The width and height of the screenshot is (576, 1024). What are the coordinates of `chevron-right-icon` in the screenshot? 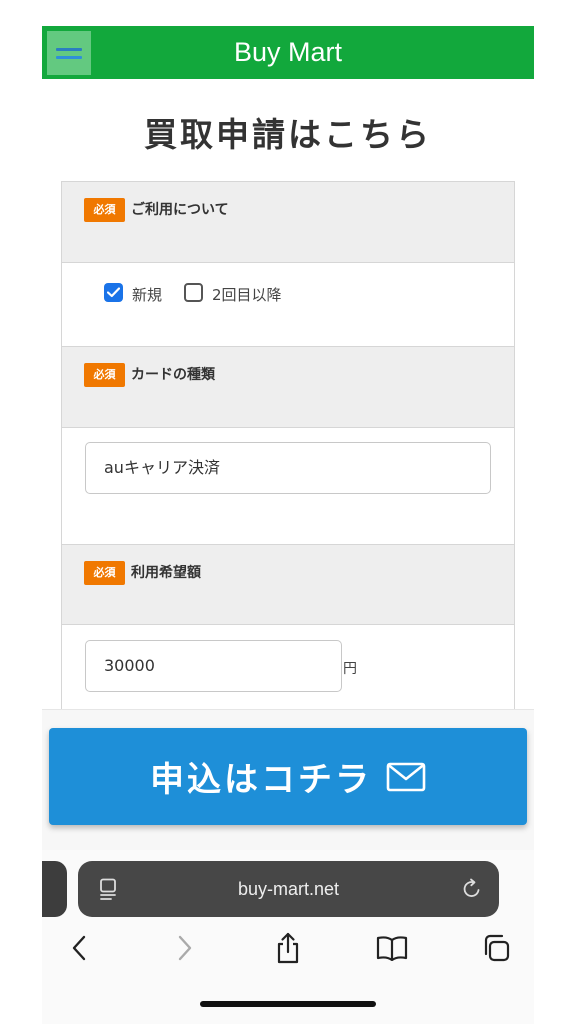 It's located at (185, 948).